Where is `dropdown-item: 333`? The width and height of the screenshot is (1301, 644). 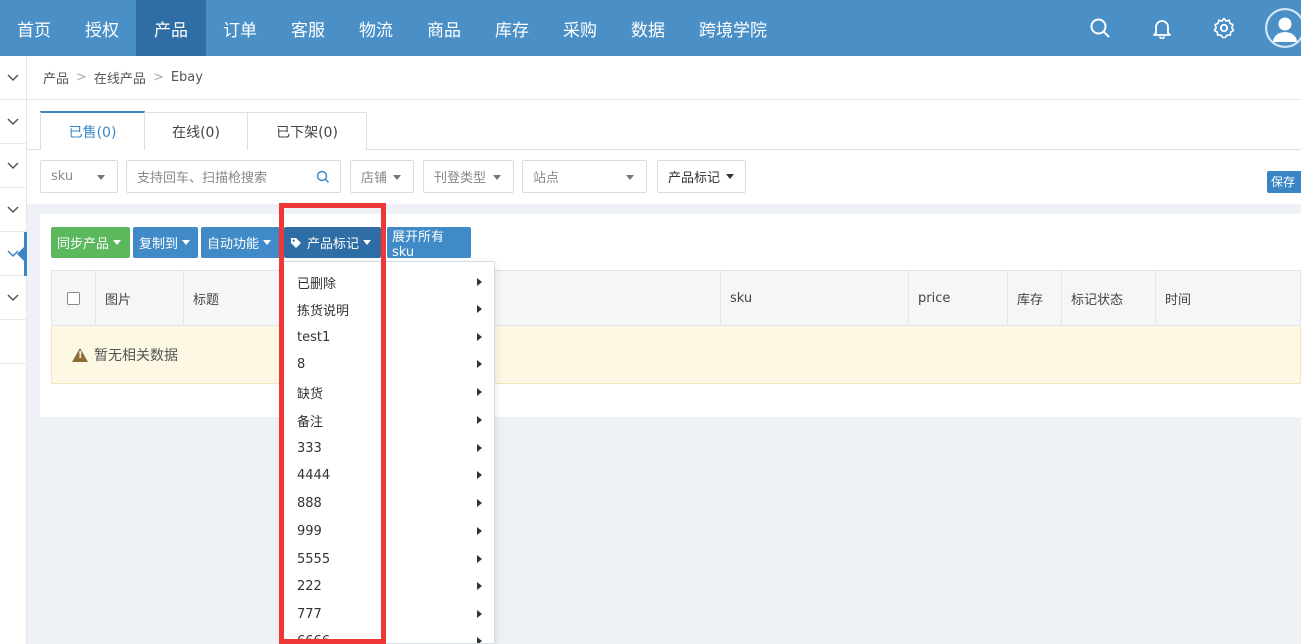 dropdown-item: 333 is located at coordinates (389, 448).